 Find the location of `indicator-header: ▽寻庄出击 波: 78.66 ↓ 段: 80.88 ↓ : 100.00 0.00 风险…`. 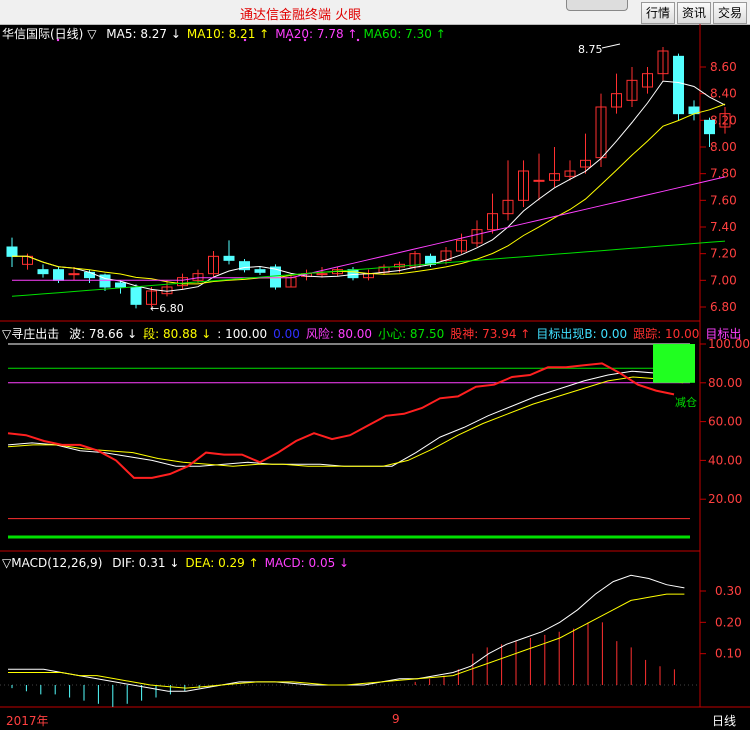

indicator-header: ▽寻庄出击 波: 78.66 ↓ 段: 80.88 ↓ : 100.00 0.00 风险… is located at coordinates (371, 333).